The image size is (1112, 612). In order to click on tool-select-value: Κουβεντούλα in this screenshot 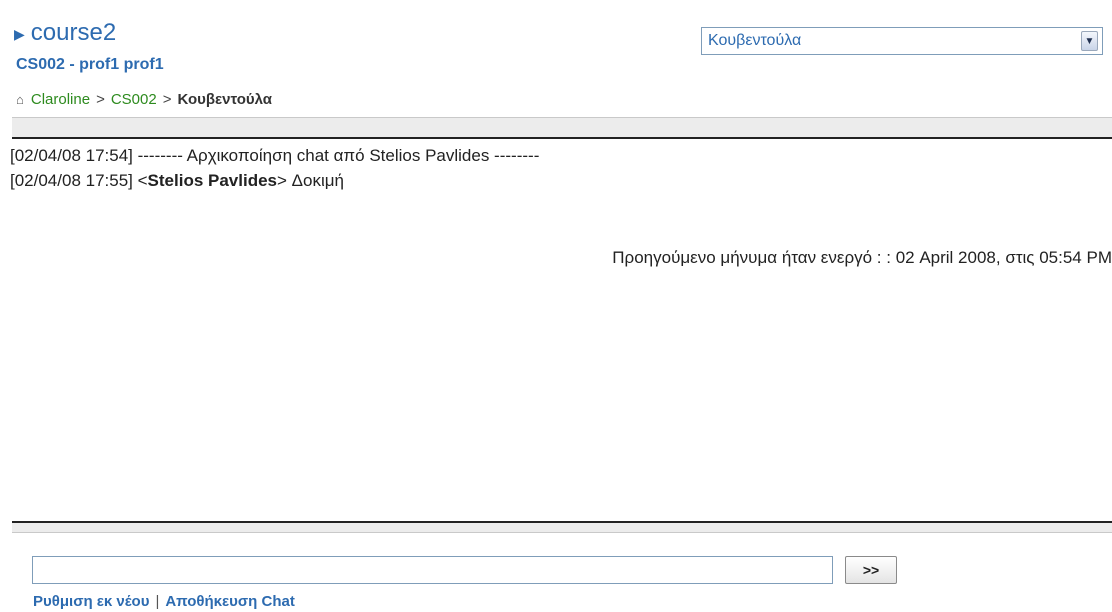, I will do `click(891, 41)`.